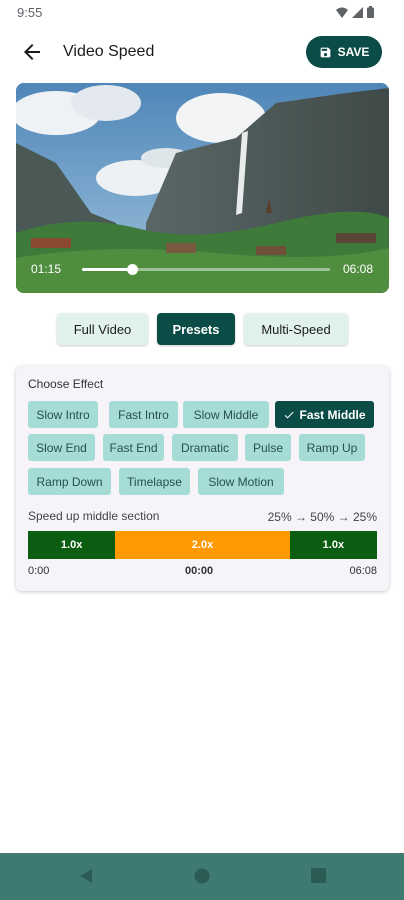 The image size is (404, 900). Describe the element at coordinates (332, 414) in the screenshot. I see `chip-fast-middle-label: Fast Middle` at that location.